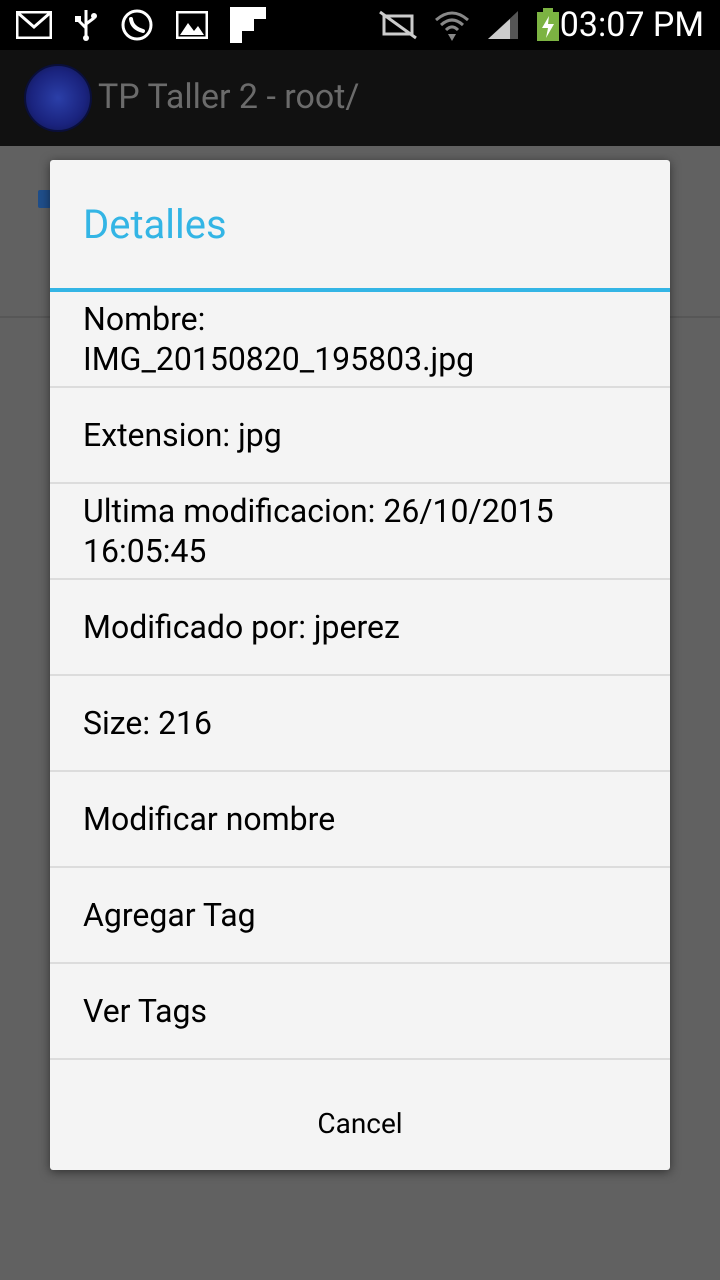 Image resolution: width=720 pixels, height=1280 pixels. I want to click on cancel-button: Cancel, so click(360, 1123).